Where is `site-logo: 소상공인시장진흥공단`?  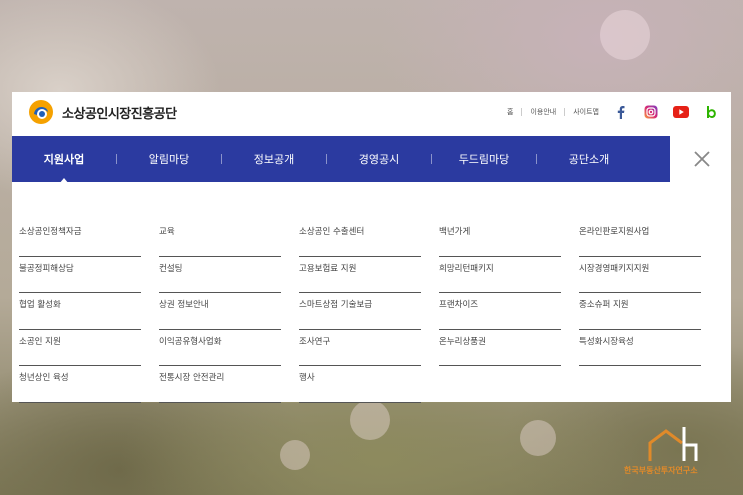
site-logo: 소상공인시장진흥공단 is located at coordinates (102, 112).